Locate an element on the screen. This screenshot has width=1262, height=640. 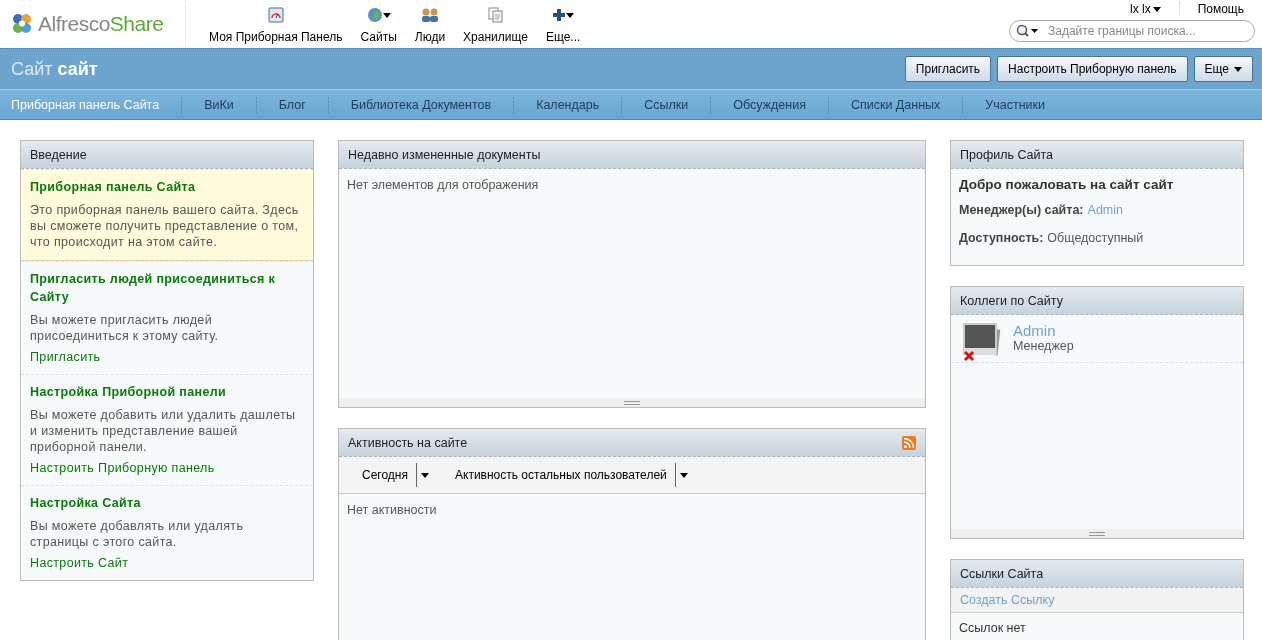
field-label: Менеджер(ы) сайта: is located at coordinates (1021, 211).